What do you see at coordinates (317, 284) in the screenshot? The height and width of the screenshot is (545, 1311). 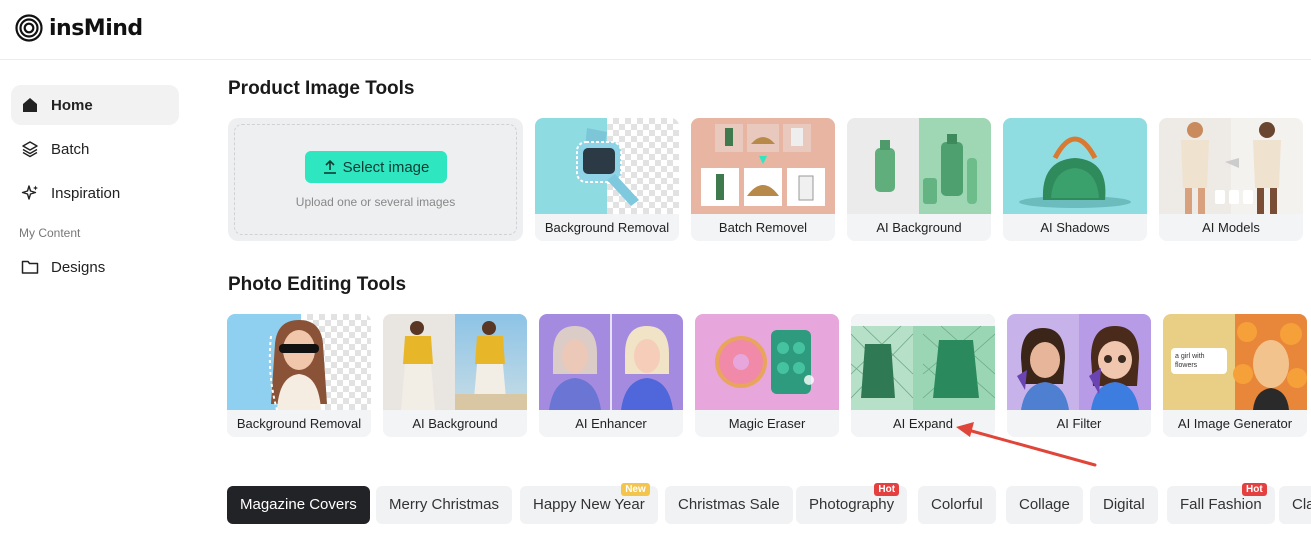 I see `photo-tools-title: Photo Editing Tools` at bounding box center [317, 284].